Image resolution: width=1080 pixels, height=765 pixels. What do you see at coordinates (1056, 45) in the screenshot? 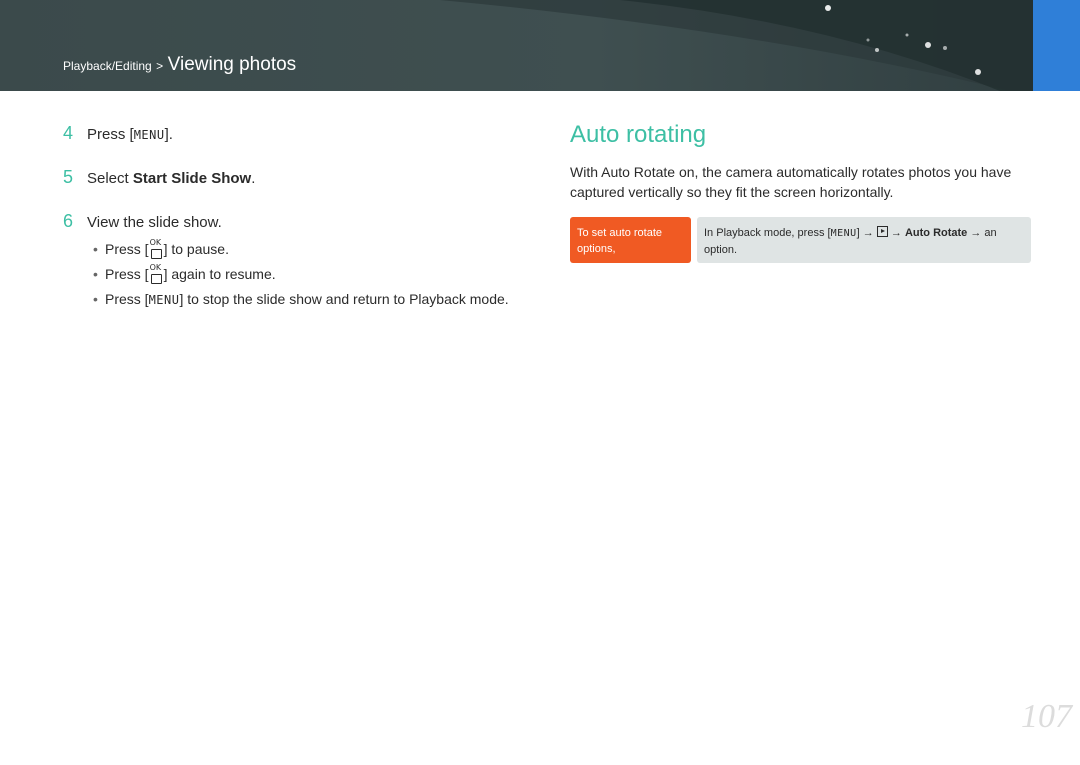
I see `chapter-tab` at bounding box center [1056, 45].